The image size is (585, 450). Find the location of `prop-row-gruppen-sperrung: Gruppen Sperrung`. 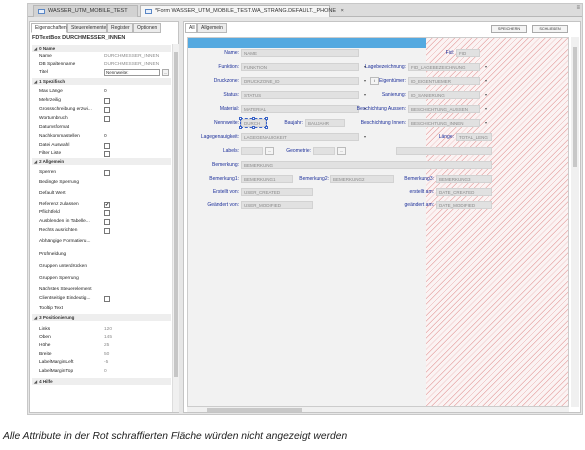

prop-row-gruppen-sperrung: Gruppen Sperrung is located at coordinates (101, 279).